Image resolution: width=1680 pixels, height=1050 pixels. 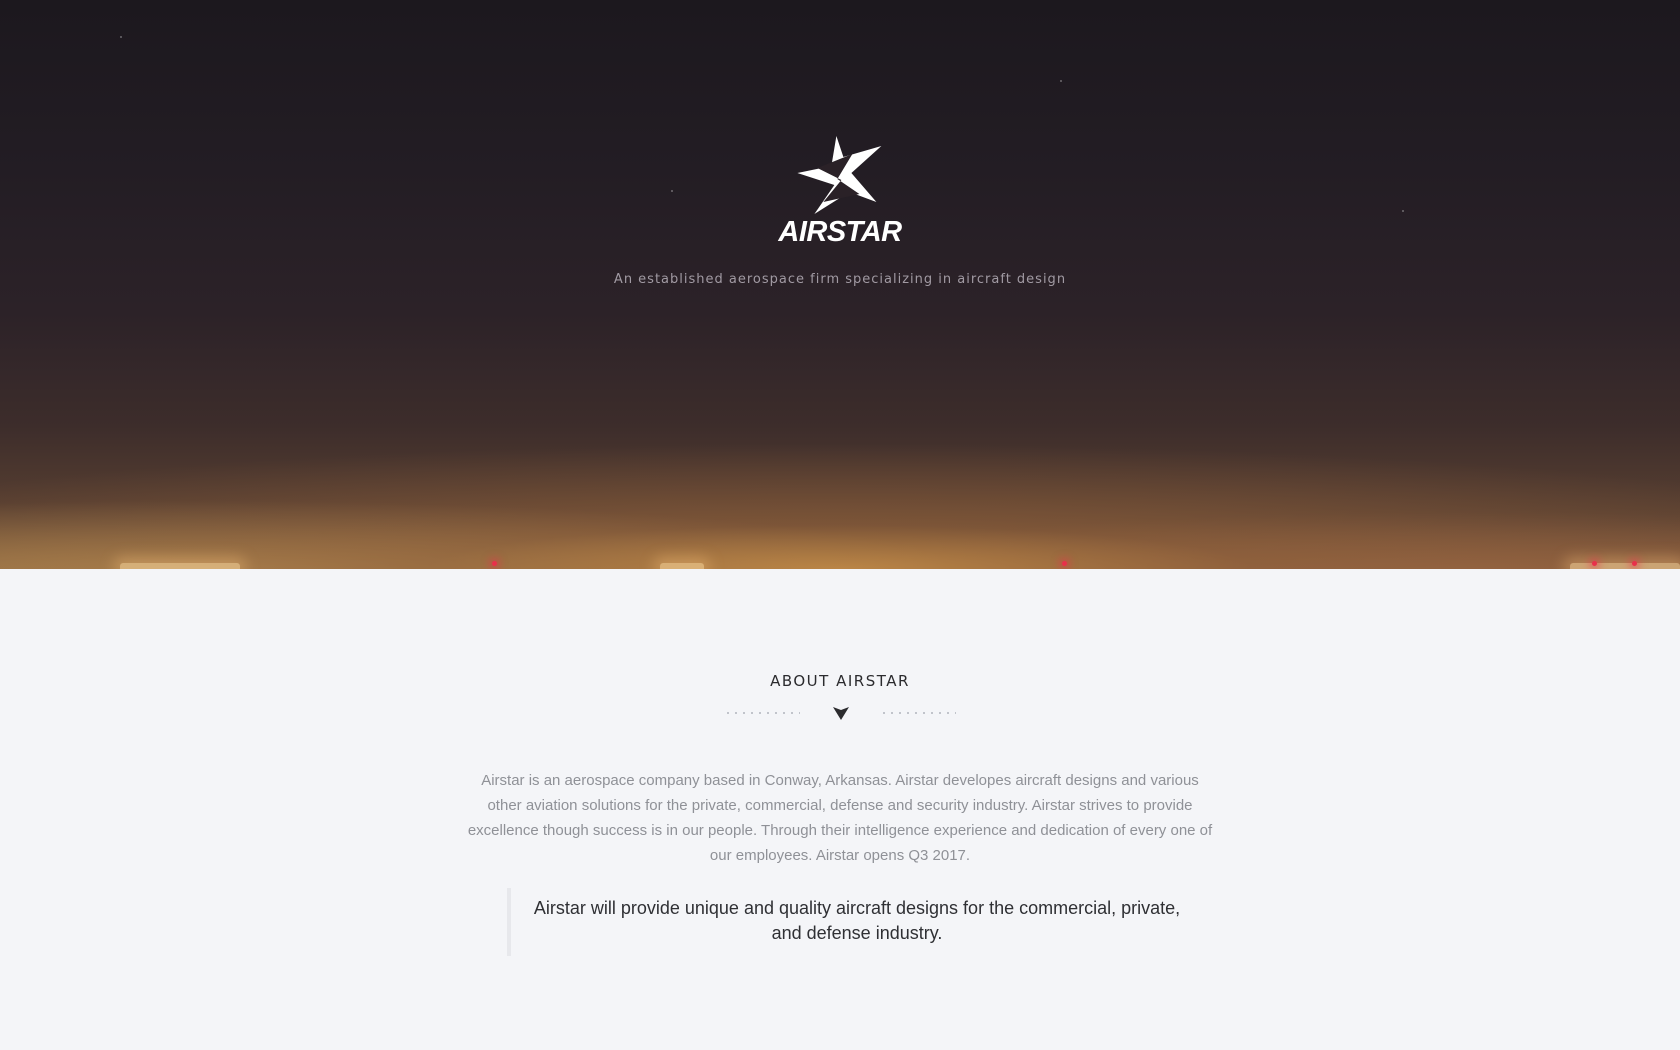 What do you see at coordinates (840, 232) in the screenshot?
I see `logo-wordmark: AIRSTAR` at bounding box center [840, 232].